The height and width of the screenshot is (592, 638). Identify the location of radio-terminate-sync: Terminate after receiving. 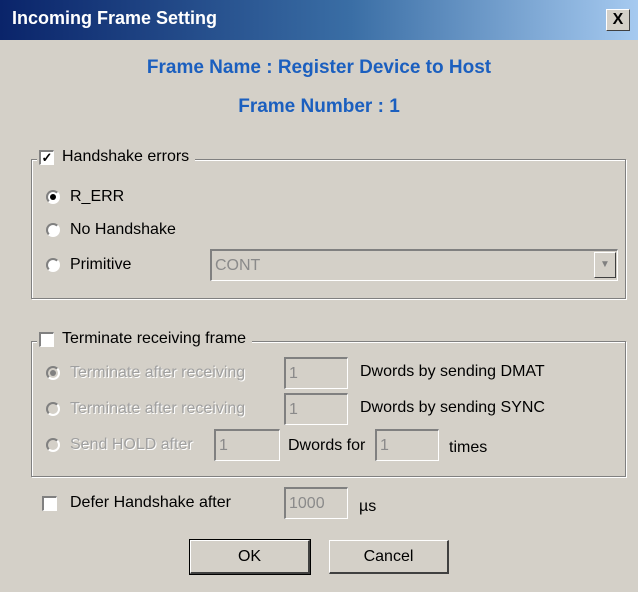
(145, 409).